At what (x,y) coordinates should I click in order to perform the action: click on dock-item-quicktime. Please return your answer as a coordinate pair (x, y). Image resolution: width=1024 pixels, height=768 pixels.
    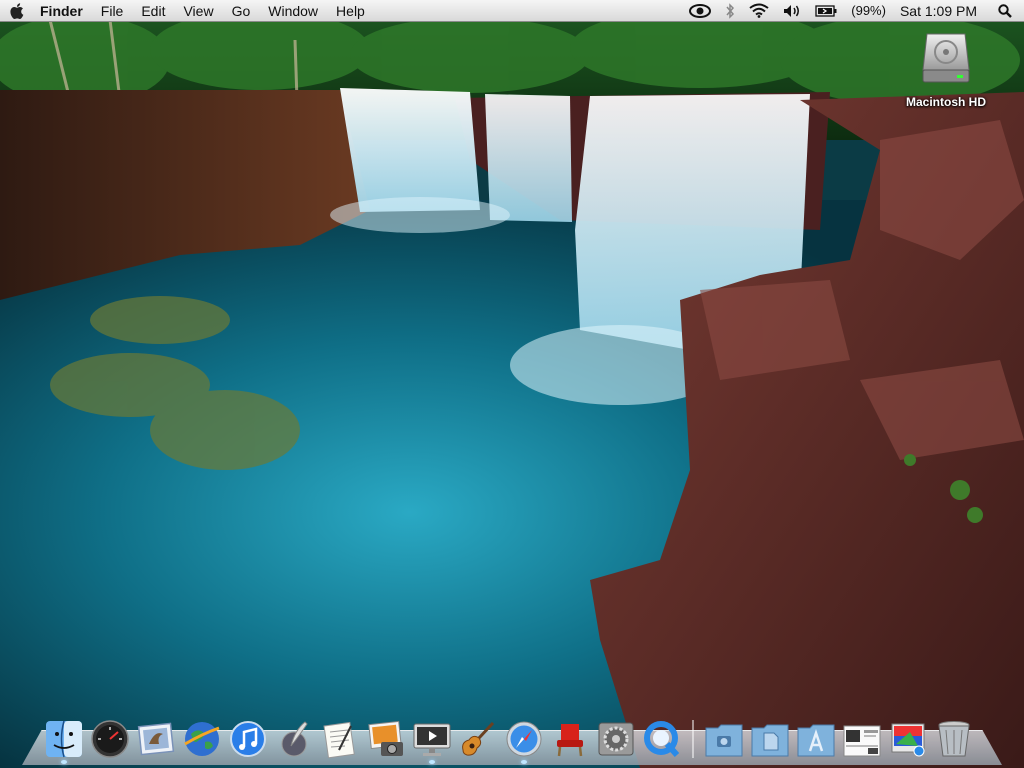
    Looking at the image, I should click on (662, 736).